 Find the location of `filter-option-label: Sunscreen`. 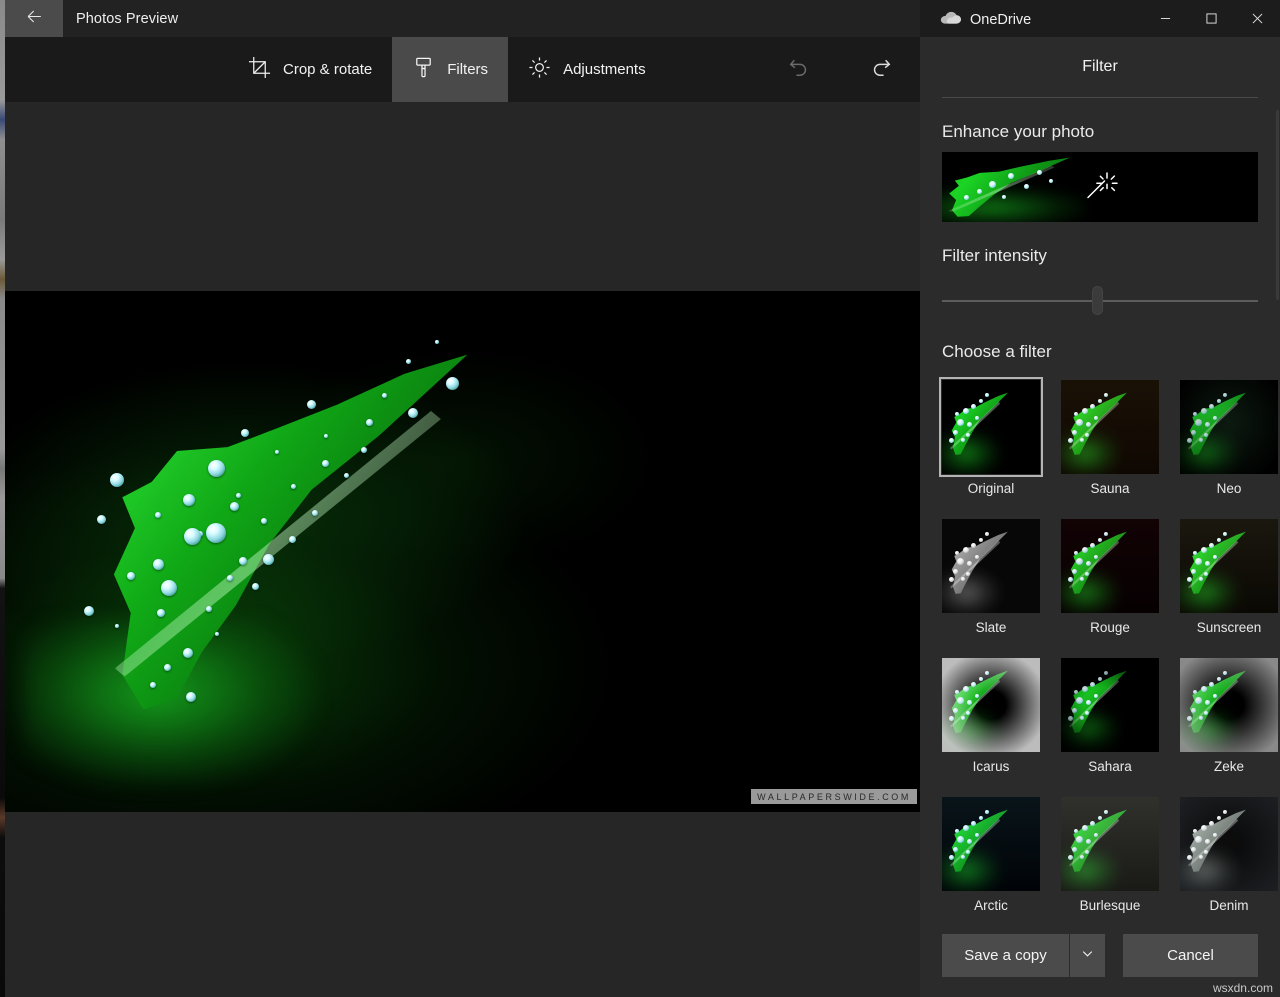

filter-option-label: Sunscreen is located at coordinates (1229, 627).